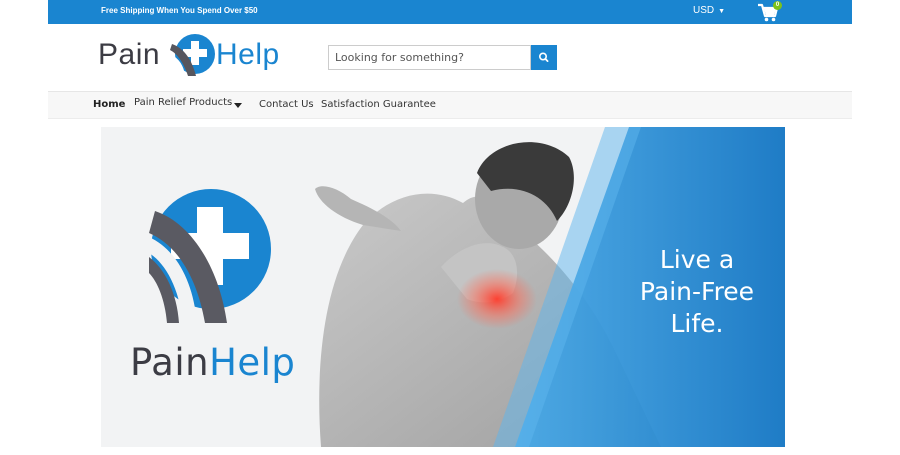 Image resolution: width=900 pixels, height=455 pixels. I want to click on nav-item-pain-relief-products: Pain Relief Products, so click(183, 102).